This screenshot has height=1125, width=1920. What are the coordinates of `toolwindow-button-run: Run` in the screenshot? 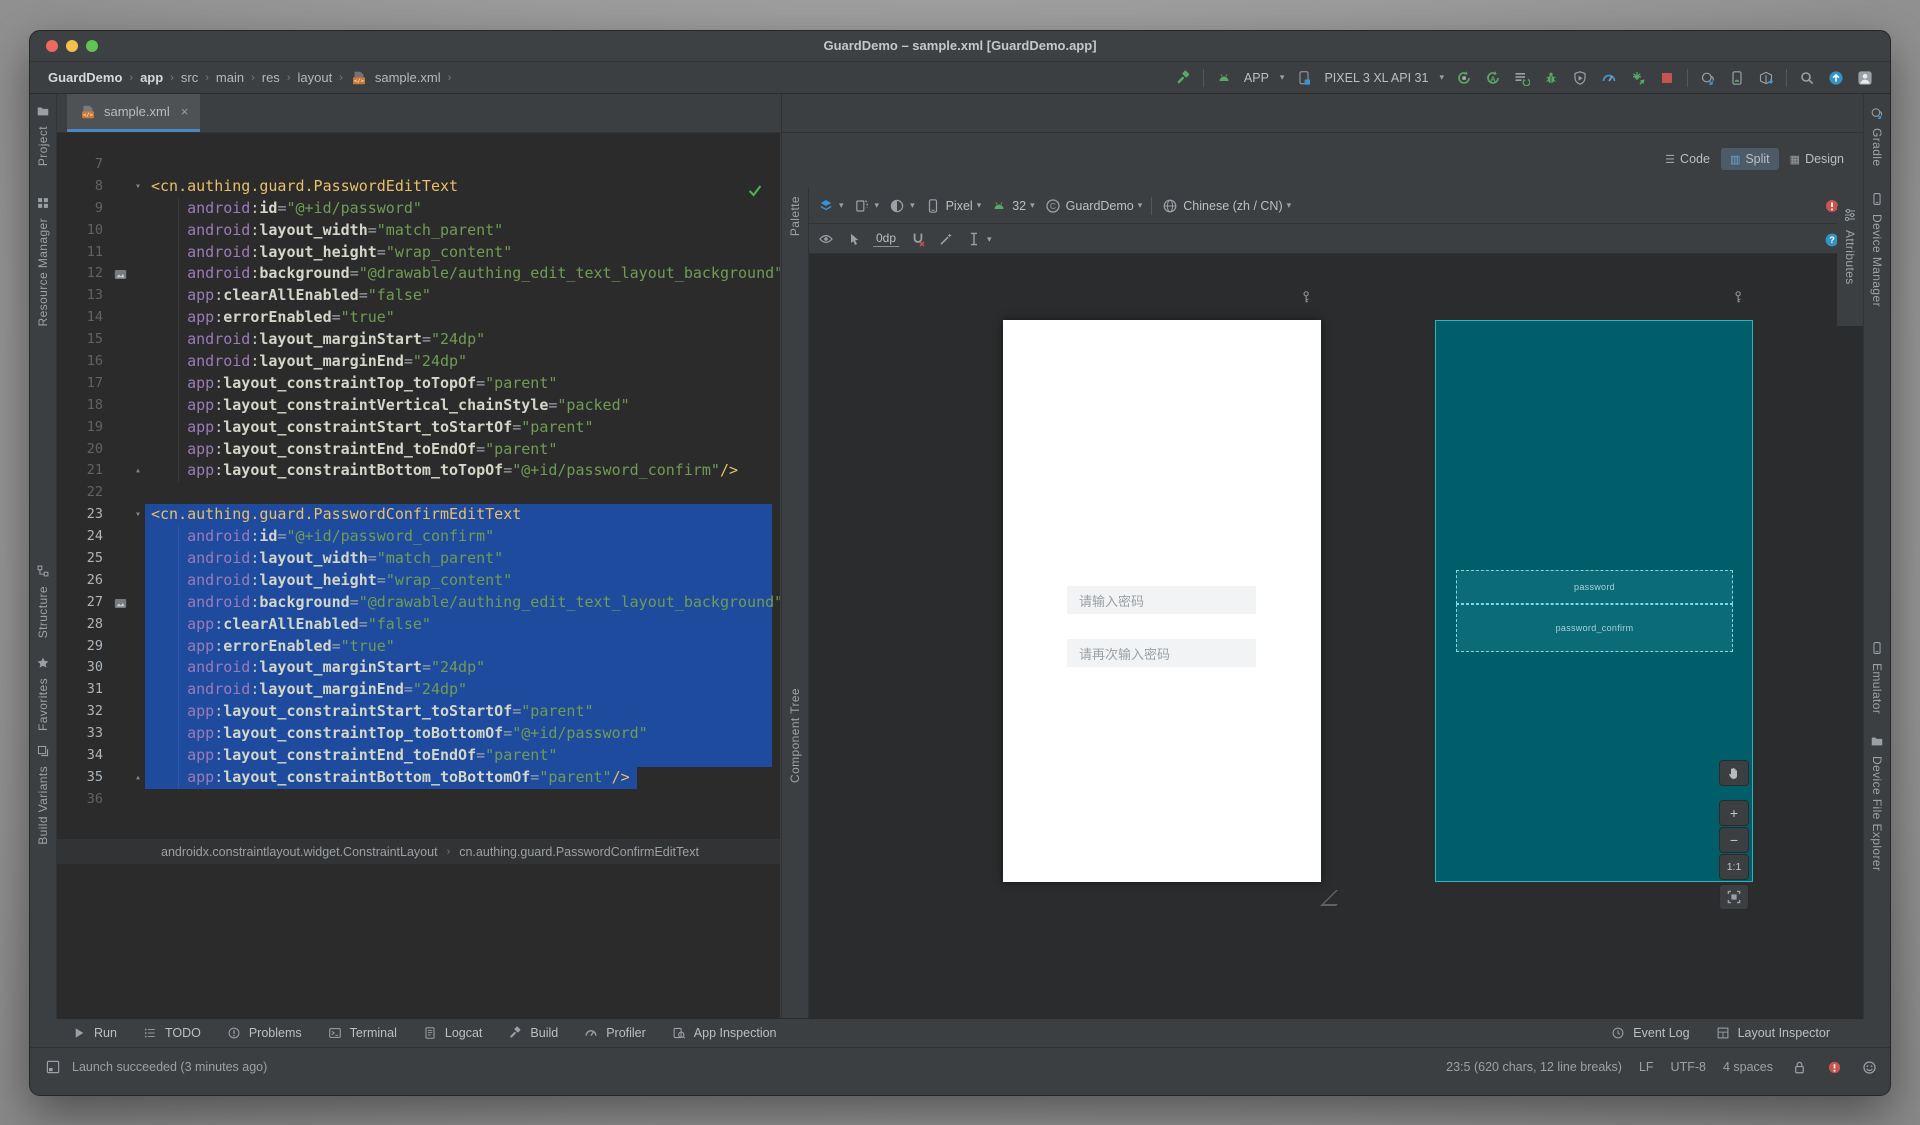 It's located at (93, 1033).